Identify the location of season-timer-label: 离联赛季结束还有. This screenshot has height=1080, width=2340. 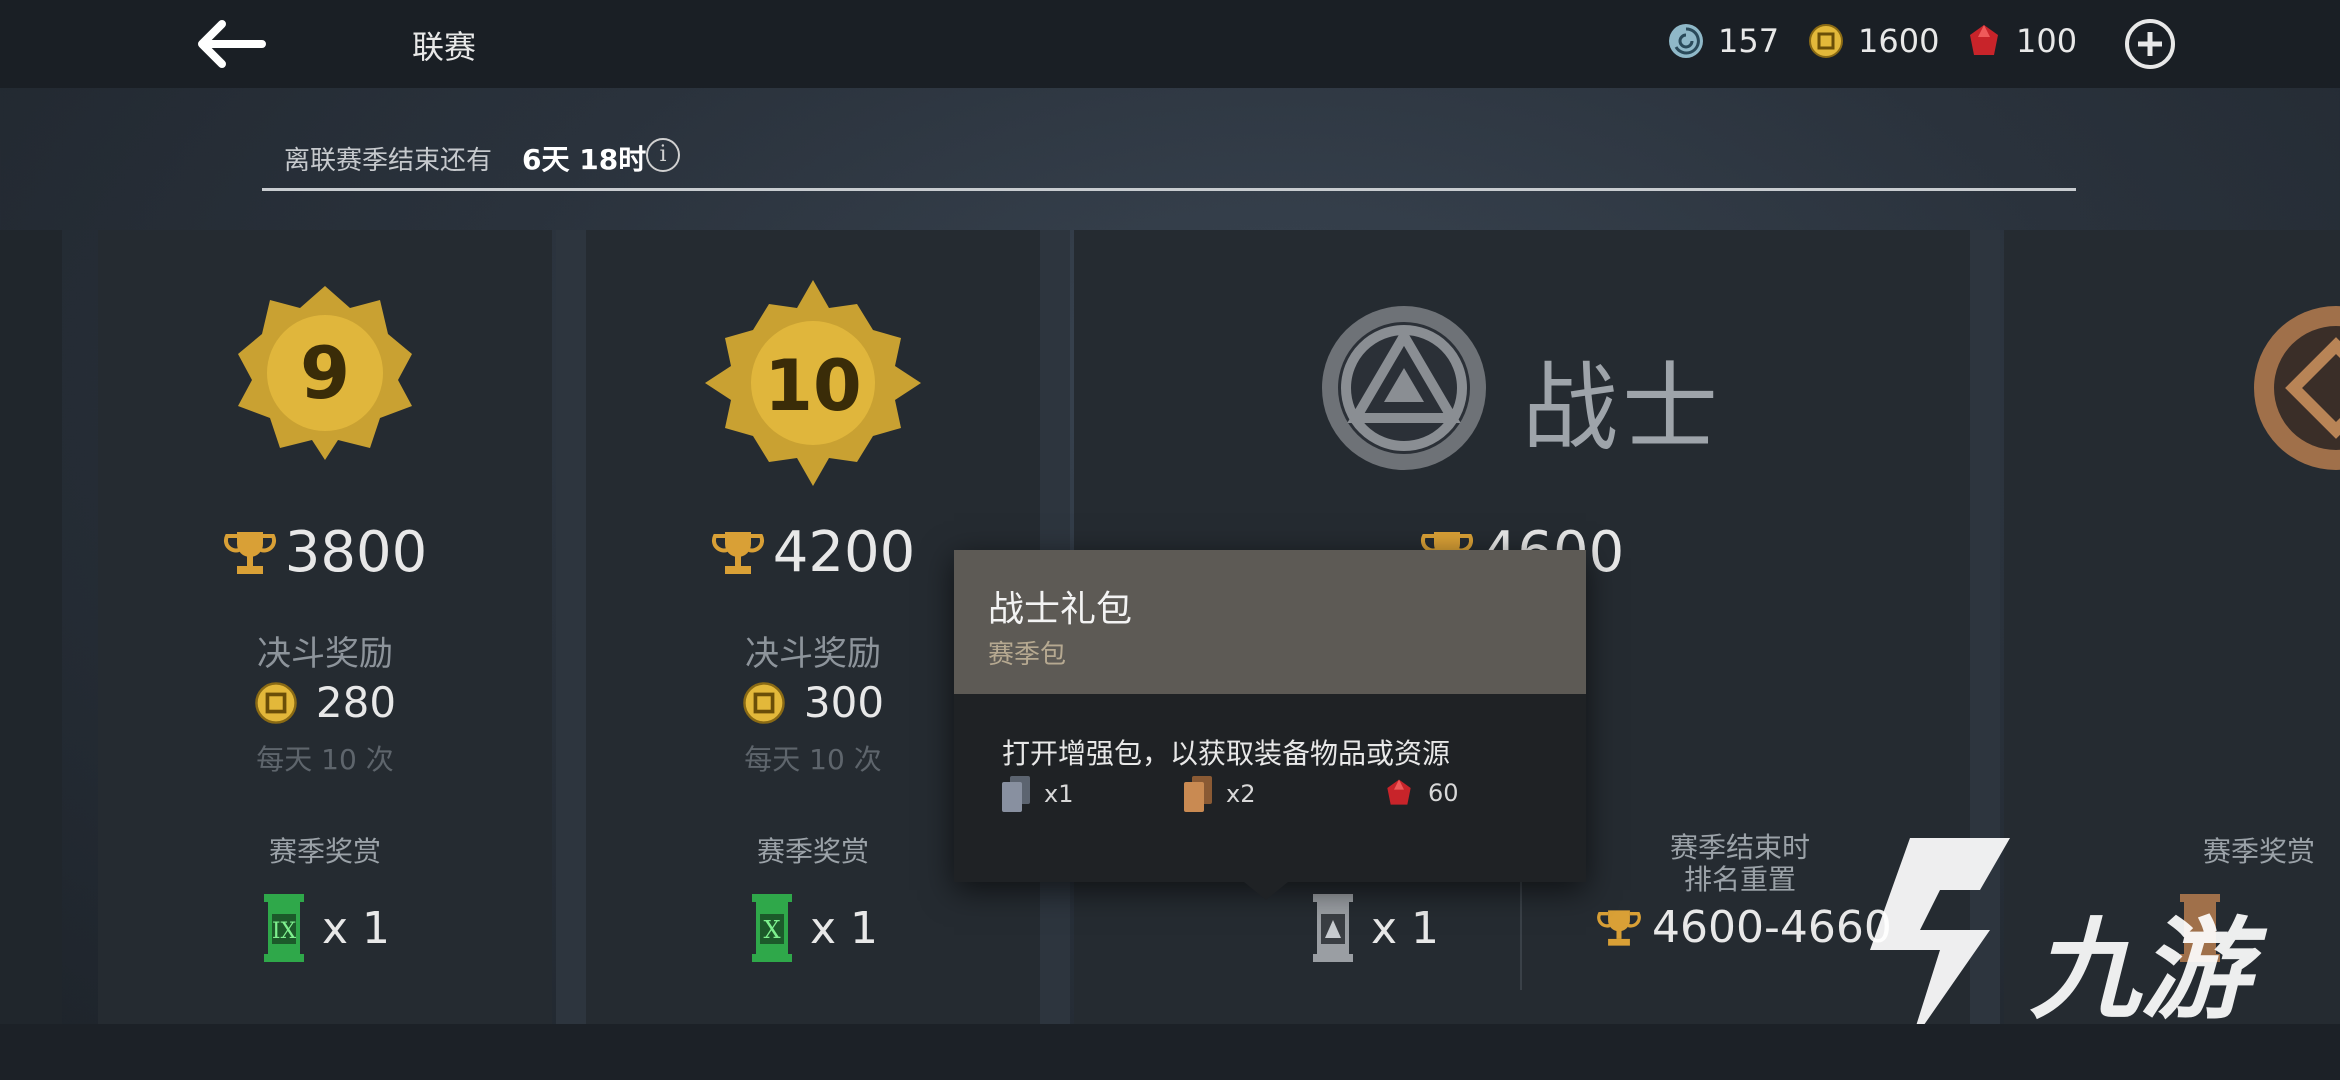
(388, 161).